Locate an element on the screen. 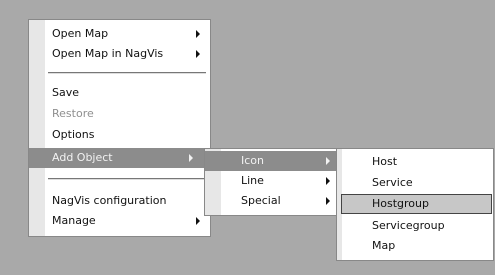 This screenshot has width=495, height=275. menu-item-open-map-in-nagvis: Open Map in NagVis is located at coordinates (119, 54).